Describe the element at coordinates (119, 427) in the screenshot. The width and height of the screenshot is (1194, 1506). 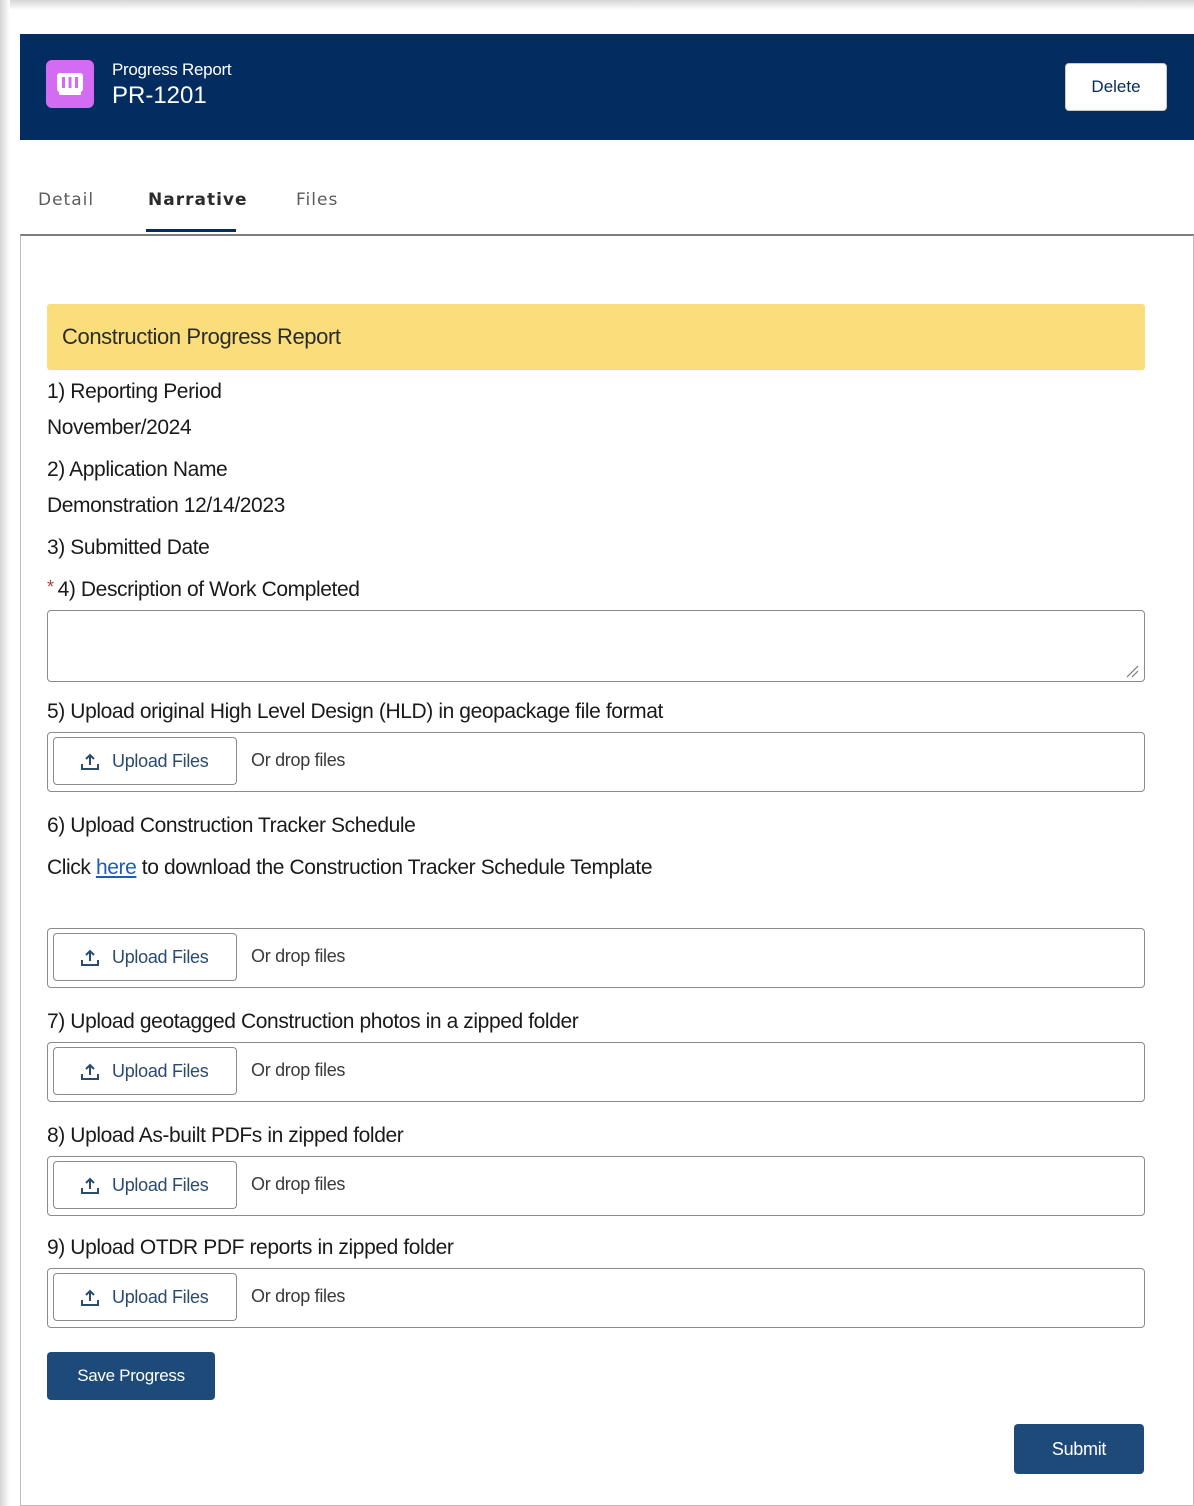
I see `reporting-period-value: November/2024` at that location.